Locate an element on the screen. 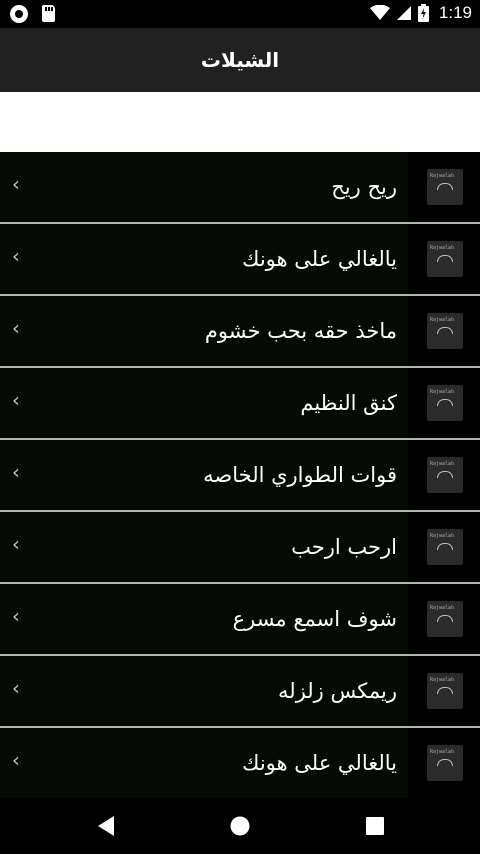  wifi-icon is located at coordinates (379, 12).